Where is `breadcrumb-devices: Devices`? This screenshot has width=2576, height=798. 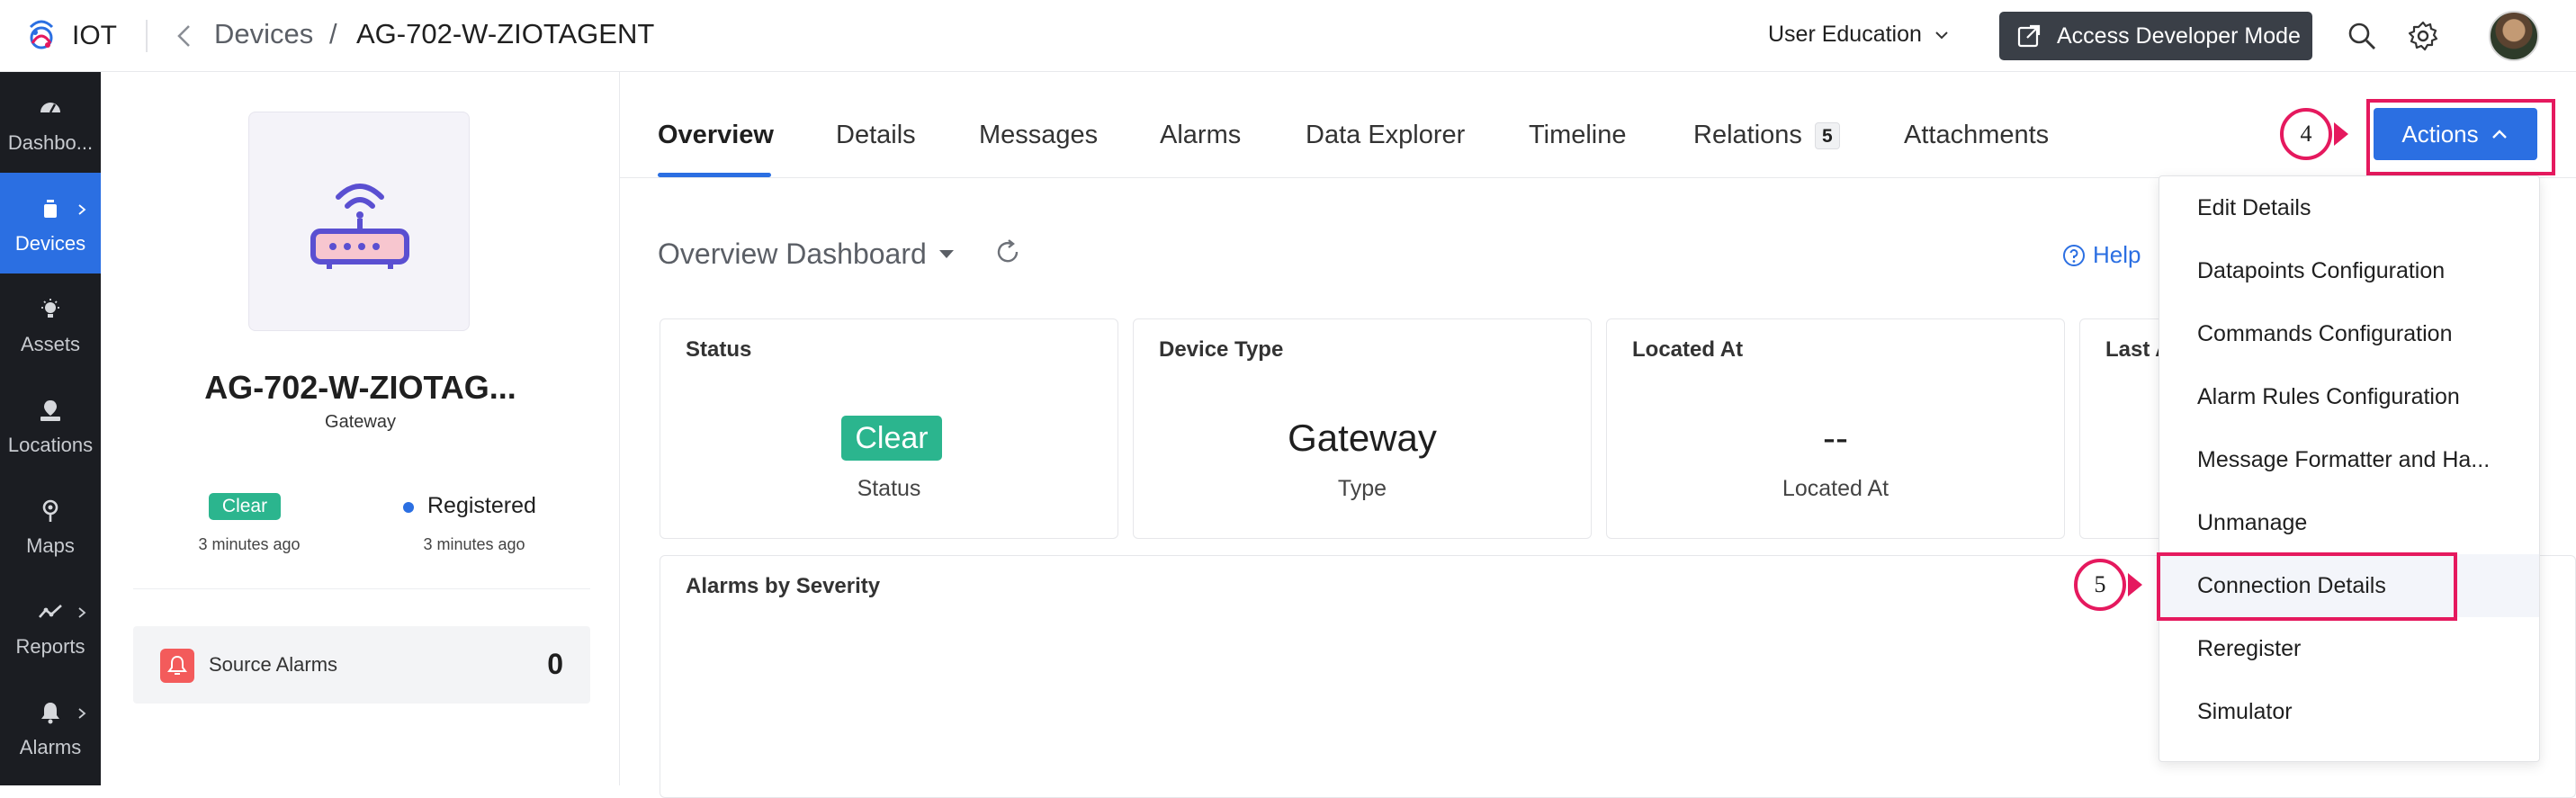 breadcrumb-devices: Devices is located at coordinates (263, 34).